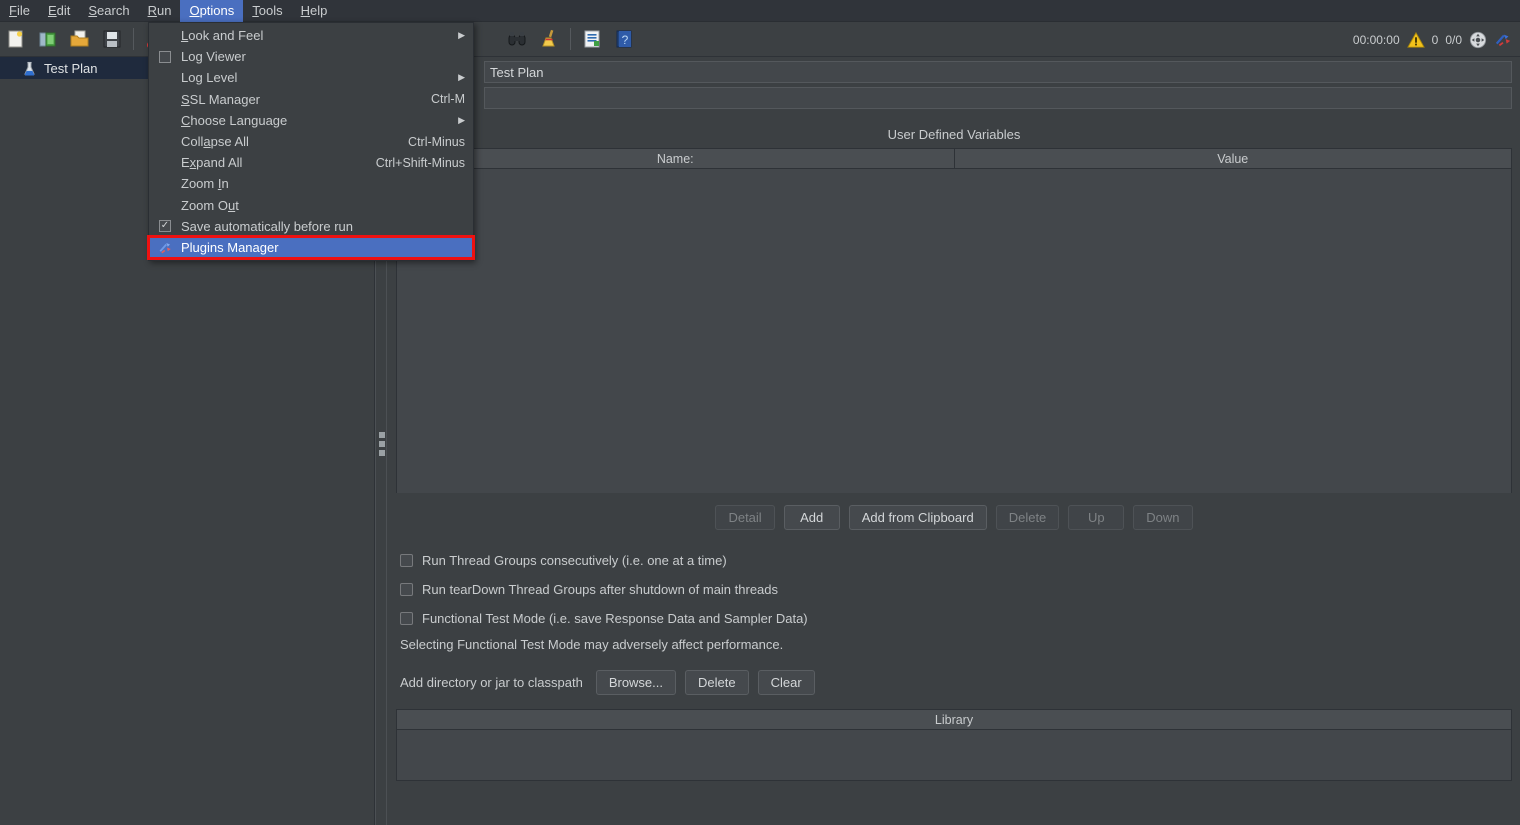 This screenshot has height=825, width=1520. I want to click on menu-item-log-level: Log Level ▶, so click(311, 77).